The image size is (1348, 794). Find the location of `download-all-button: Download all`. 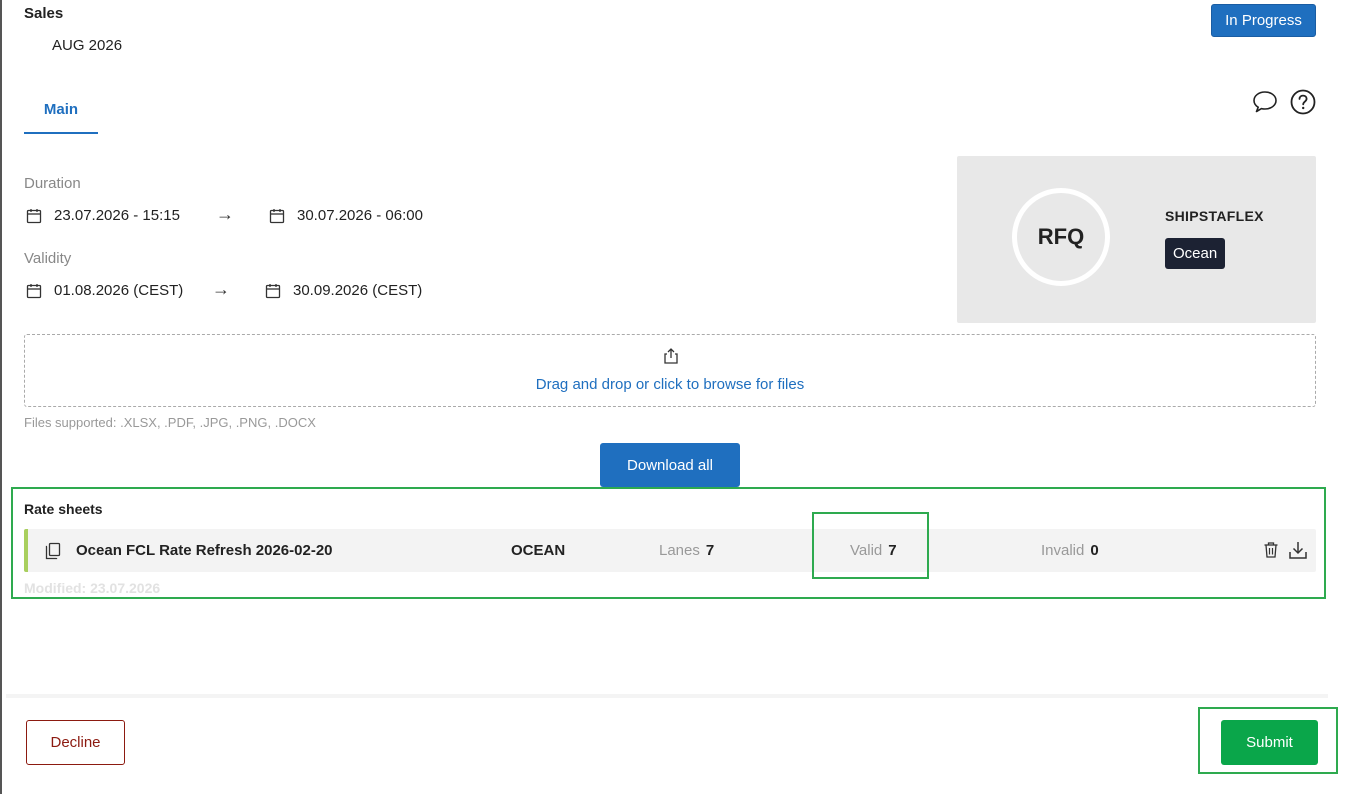

download-all-button: Download all is located at coordinates (670, 465).